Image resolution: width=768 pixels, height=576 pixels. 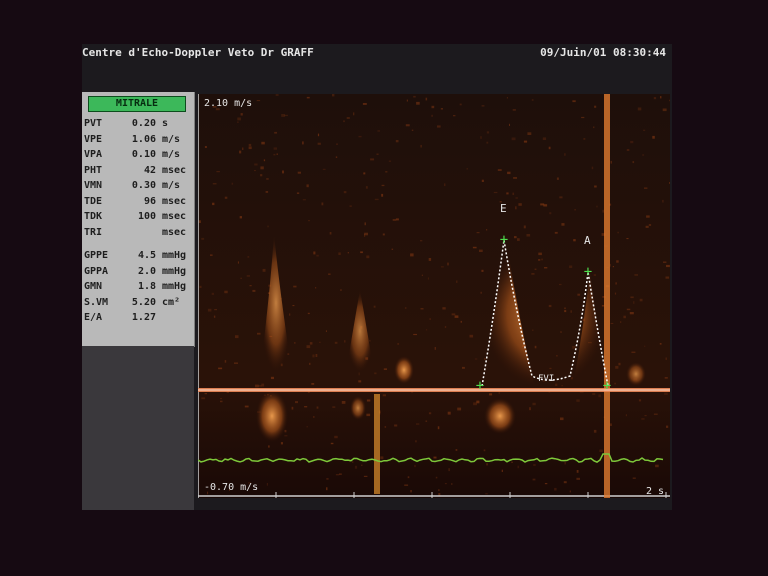 What do you see at coordinates (96, 302) in the screenshot?
I see `measurement-name: S.VM` at bounding box center [96, 302].